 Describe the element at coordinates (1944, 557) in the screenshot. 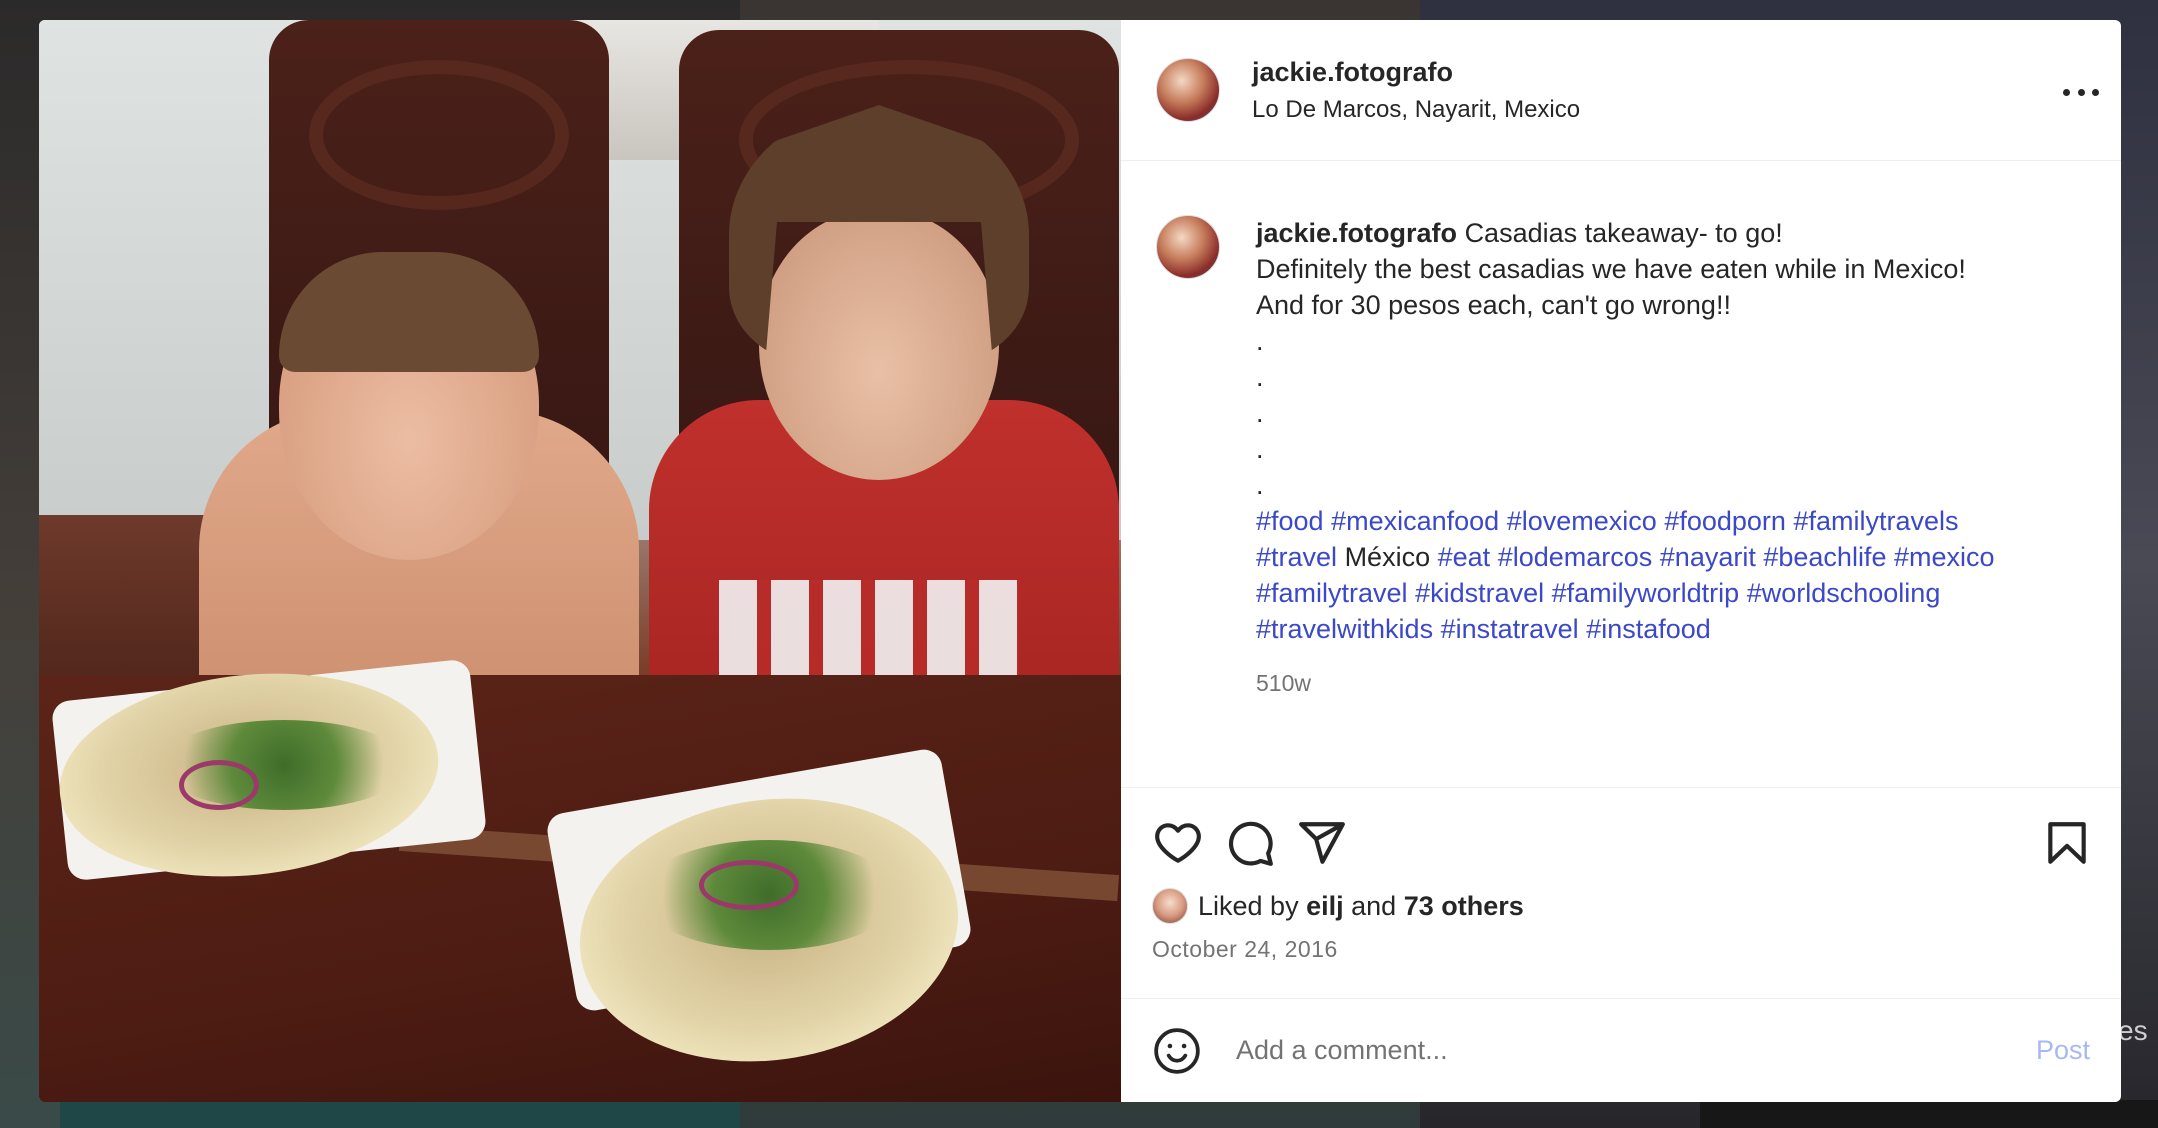

I see `hashtag-link: #mexico` at that location.